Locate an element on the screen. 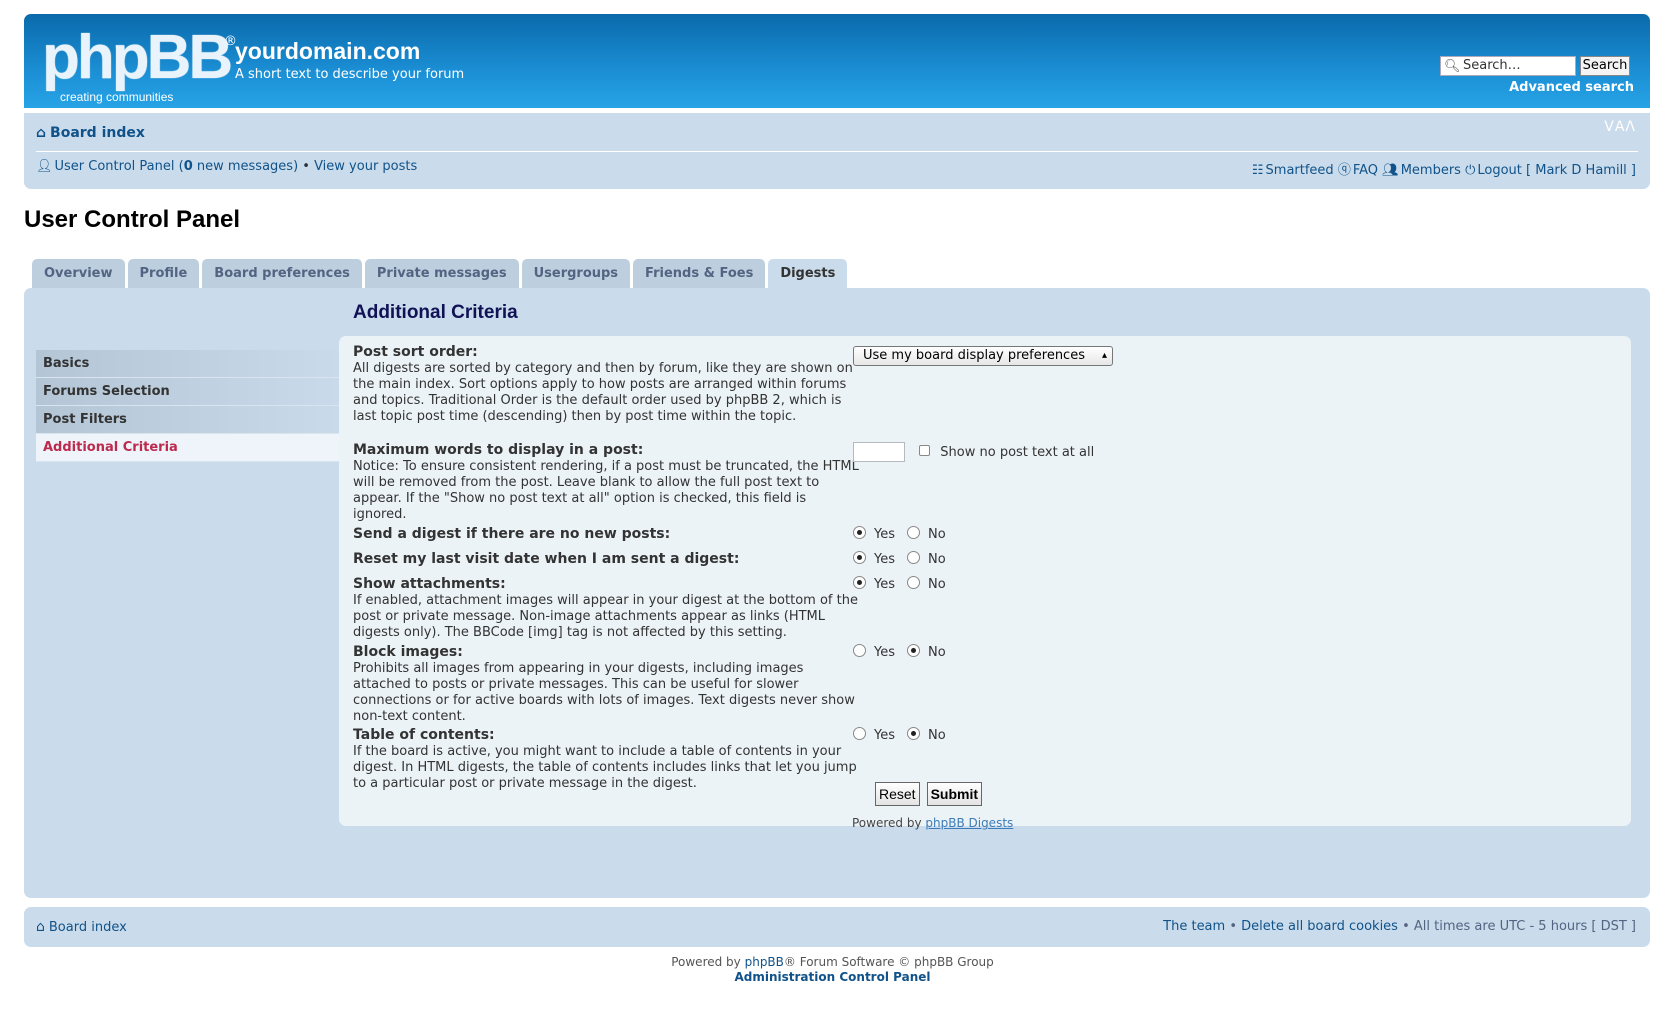 Image resolution: width=1665 pixels, height=1029 pixels. field-label: Send a digest if there are no new posts: is located at coordinates (512, 534).